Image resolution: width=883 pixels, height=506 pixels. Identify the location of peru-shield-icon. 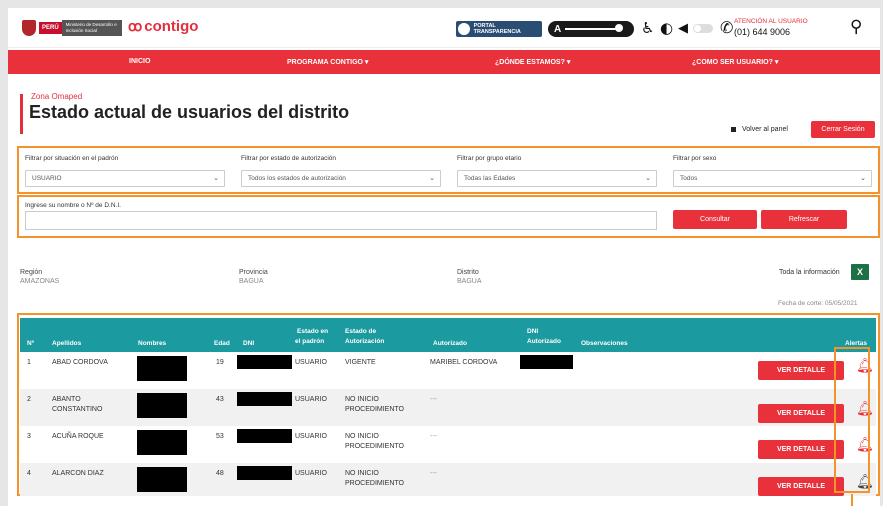
(29, 28).